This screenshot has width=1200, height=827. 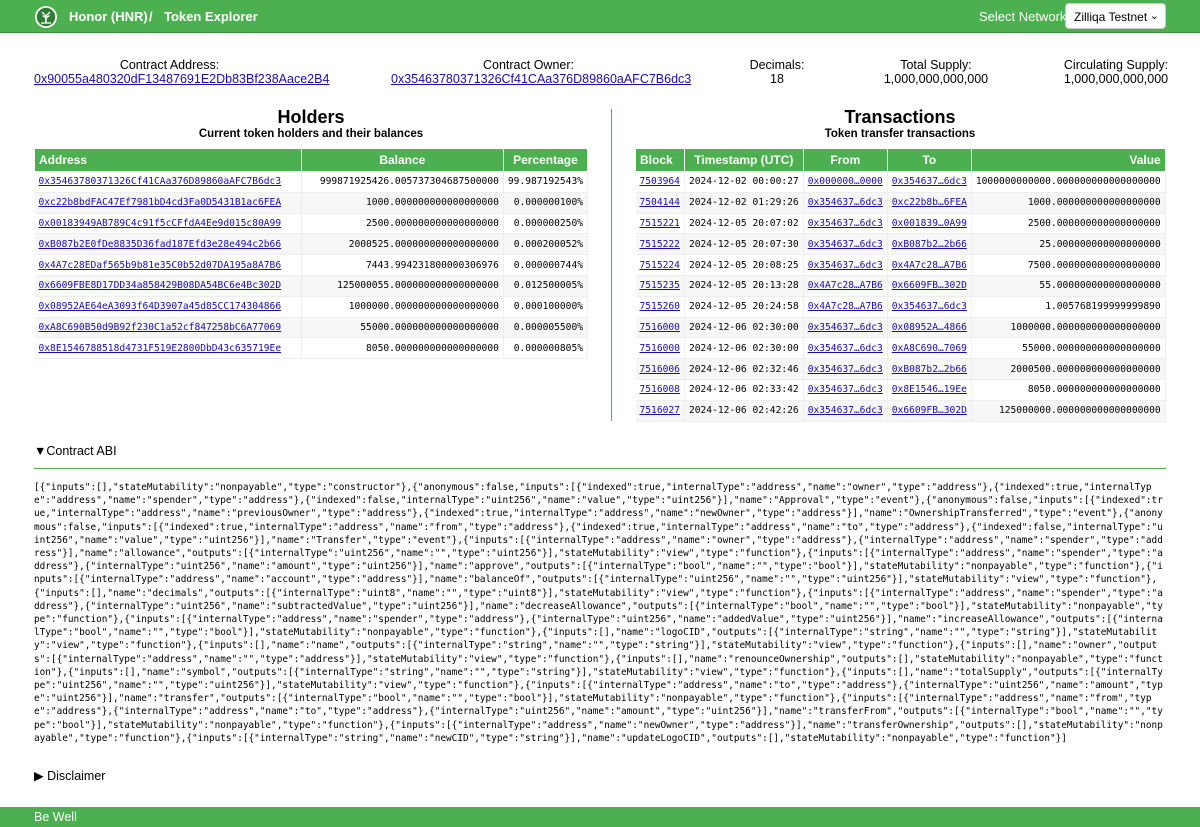 What do you see at coordinates (1068, 265) in the screenshot?
I see `tx-value-cell: 7500.000000000000000000` at bounding box center [1068, 265].